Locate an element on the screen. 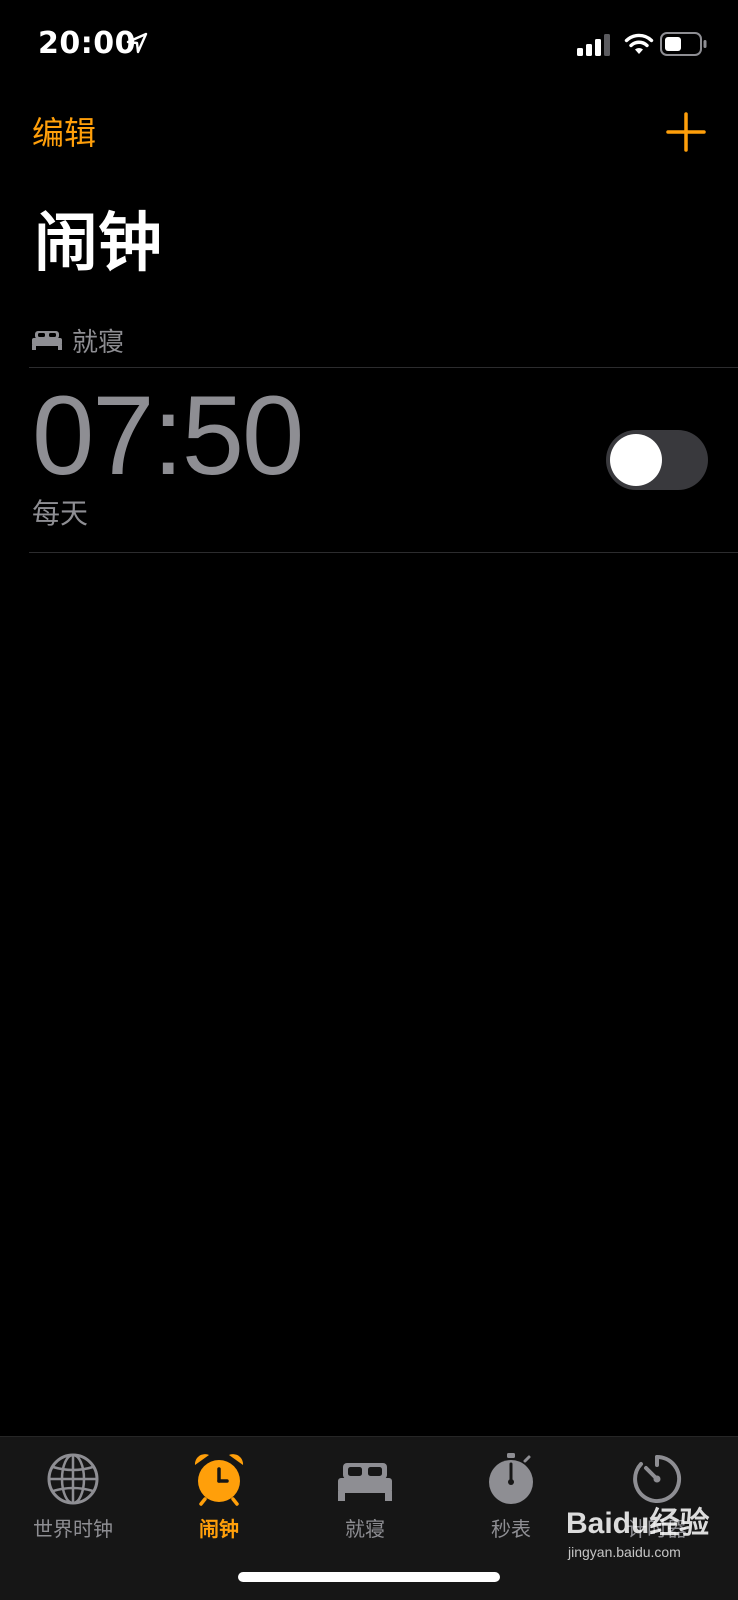  section-header-bedtime: 就寝 is located at coordinates (78, 340).